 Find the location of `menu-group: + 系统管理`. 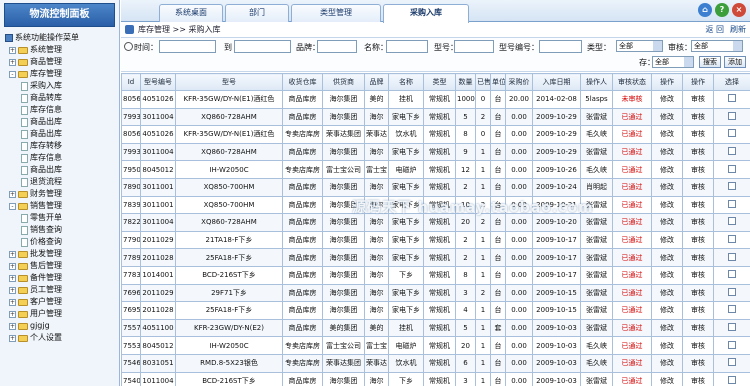

menu-group: + 系统管理 is located at coordinates (62, 50).